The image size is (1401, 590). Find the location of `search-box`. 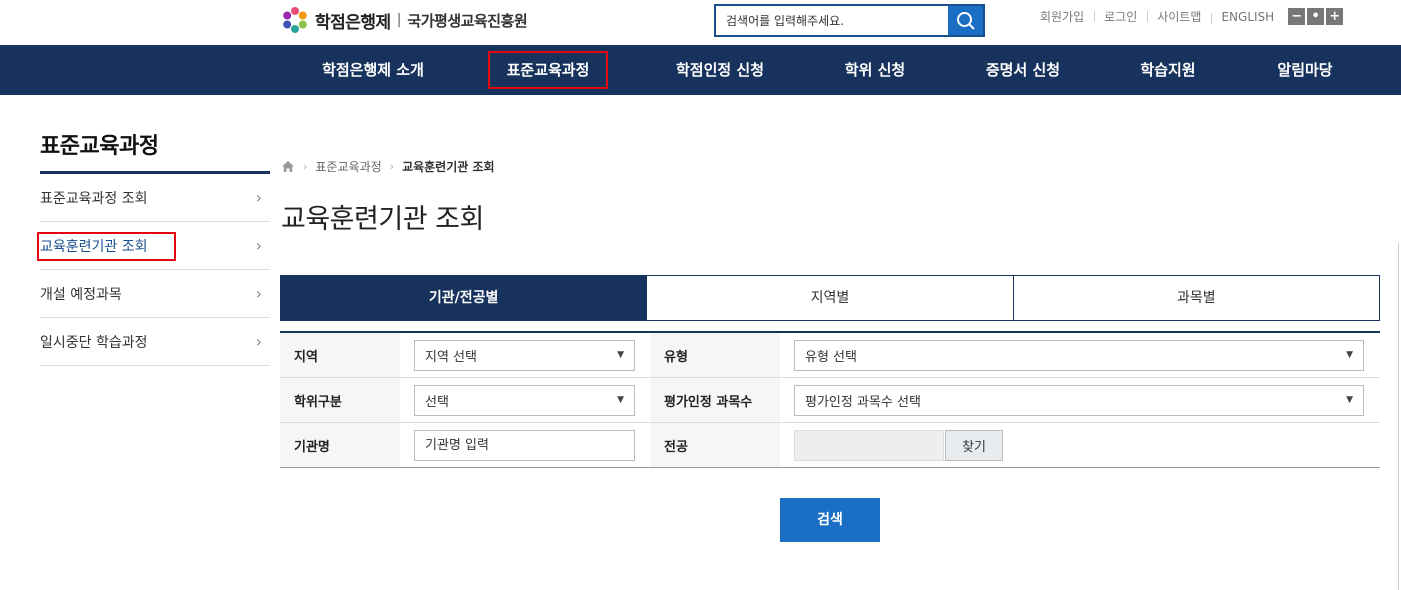

search-box is located at coordinates (849, 20).